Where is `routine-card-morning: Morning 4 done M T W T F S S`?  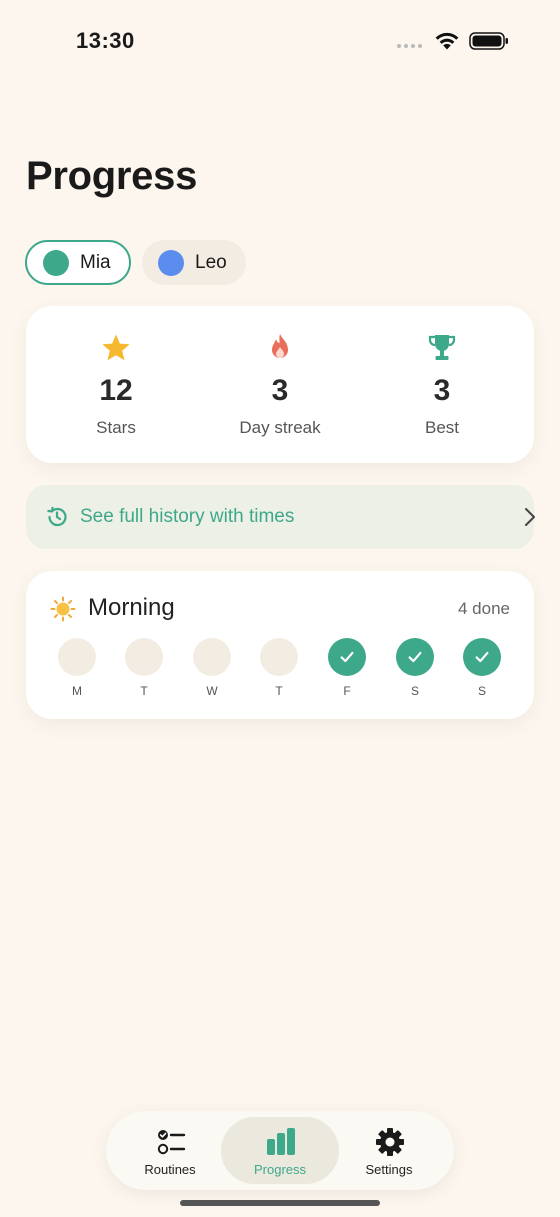
routine-card-morning: Morning 4 done M T W T F S S is located at coordinates (280, 645).